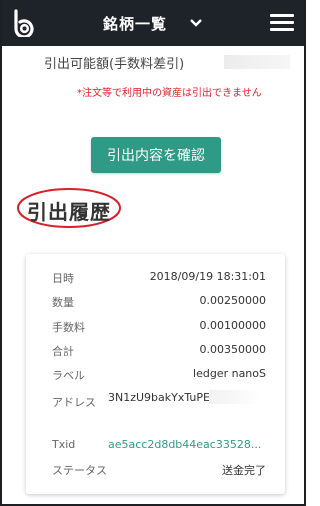  Describe the element at coordinates (63, 351) in the screenshot. I see `row-label: 合計` at that location.